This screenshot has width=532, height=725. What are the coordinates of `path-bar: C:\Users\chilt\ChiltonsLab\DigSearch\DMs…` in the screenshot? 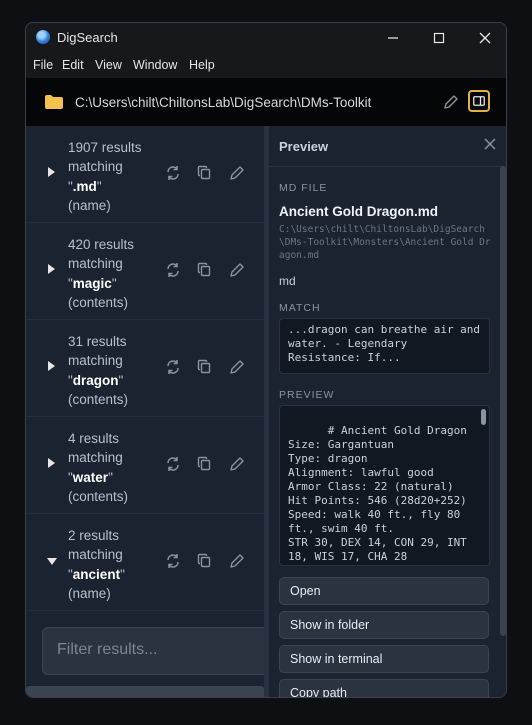 It's located at (266, 102).